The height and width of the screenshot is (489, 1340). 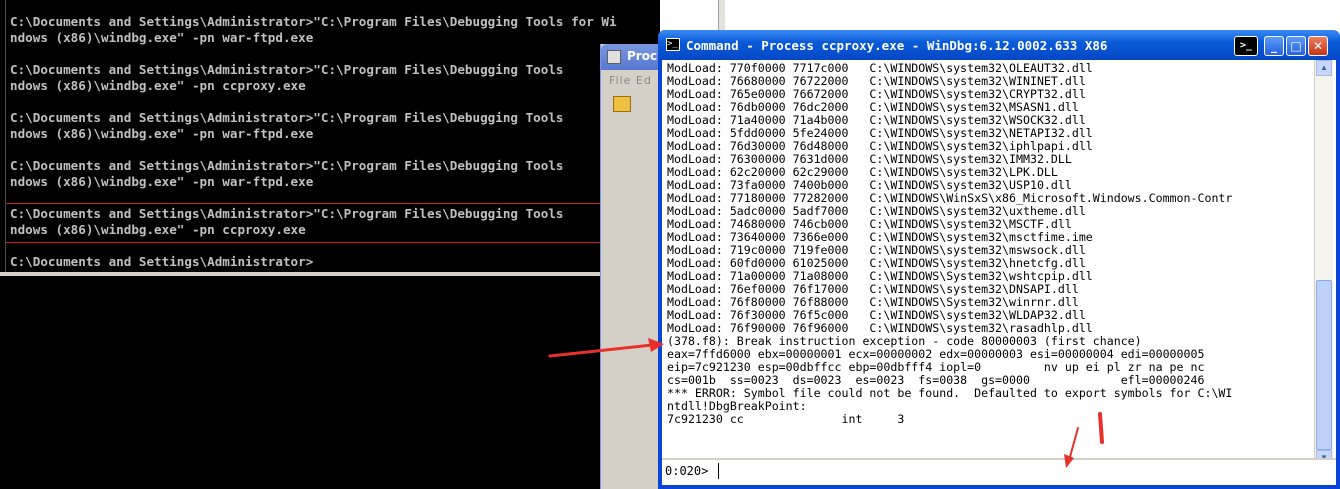 What do you see at coordinates (1323, 263) in the screenshot?
I see `vertical-scrollbar: ▲ ▼` at bounding box center [1323, 263].